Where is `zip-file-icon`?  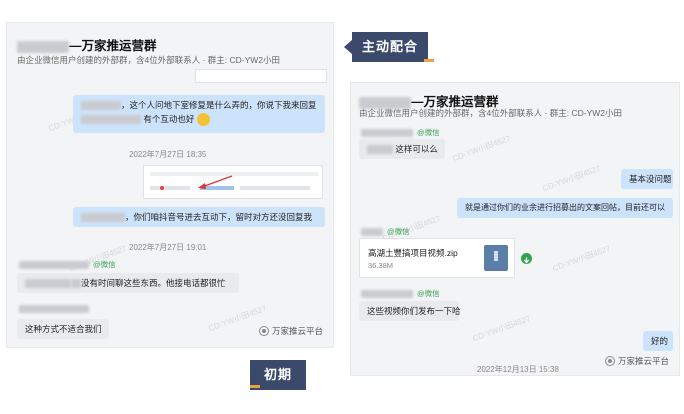
zip-file-icon is located at coordinates (496, 258).